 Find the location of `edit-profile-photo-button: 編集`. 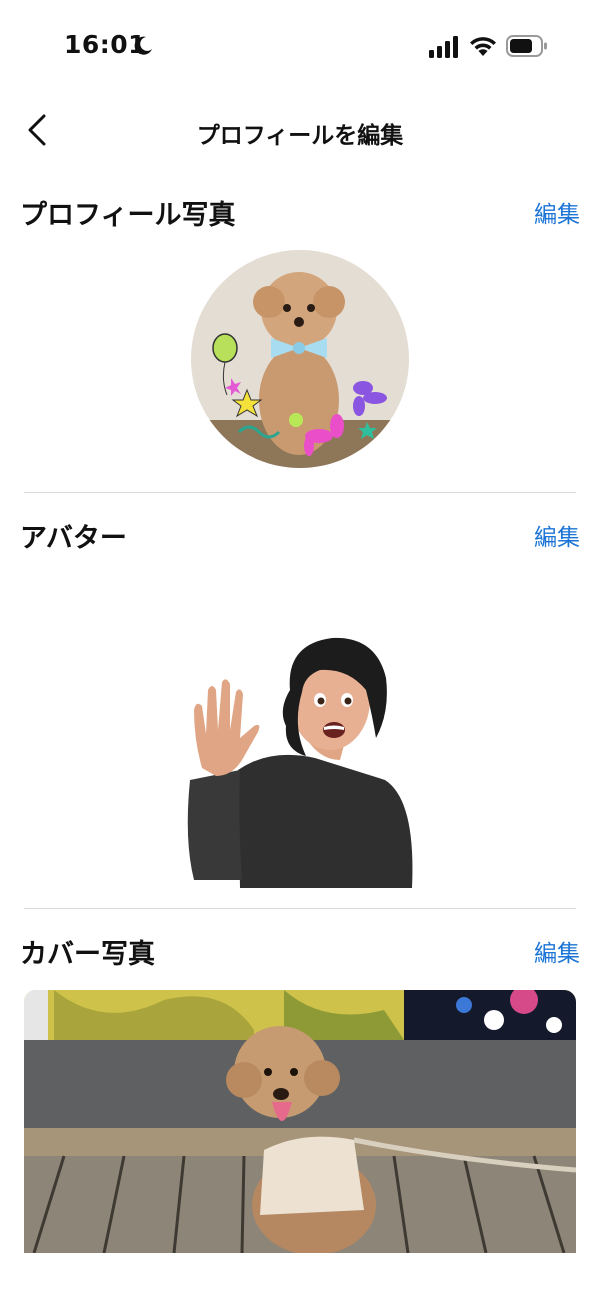

edit-profile-photo-button: 編集 is located at coordinates (557, 212).